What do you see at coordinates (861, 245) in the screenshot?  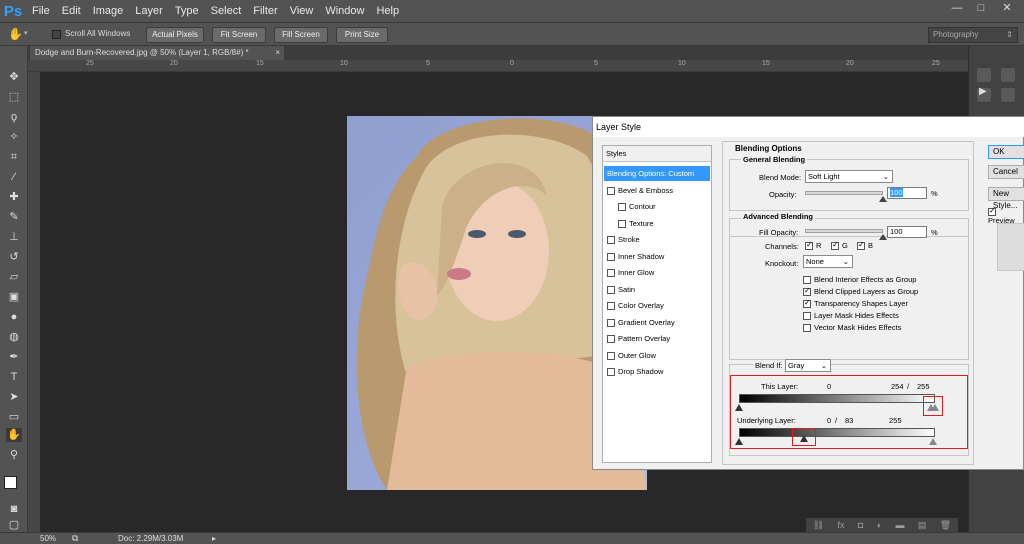 I see `channel-b-checkbox` at bounding box center [861, 245].